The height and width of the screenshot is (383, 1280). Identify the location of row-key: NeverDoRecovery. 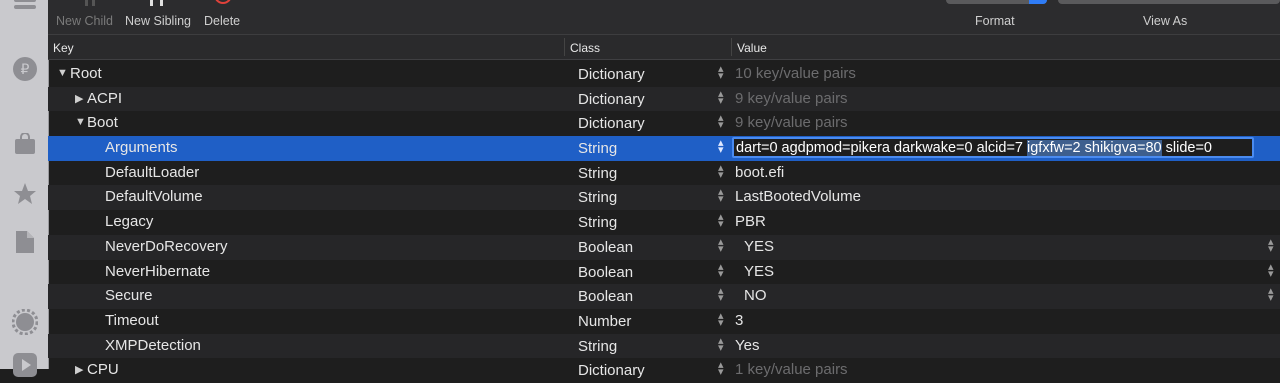
(166, 246).